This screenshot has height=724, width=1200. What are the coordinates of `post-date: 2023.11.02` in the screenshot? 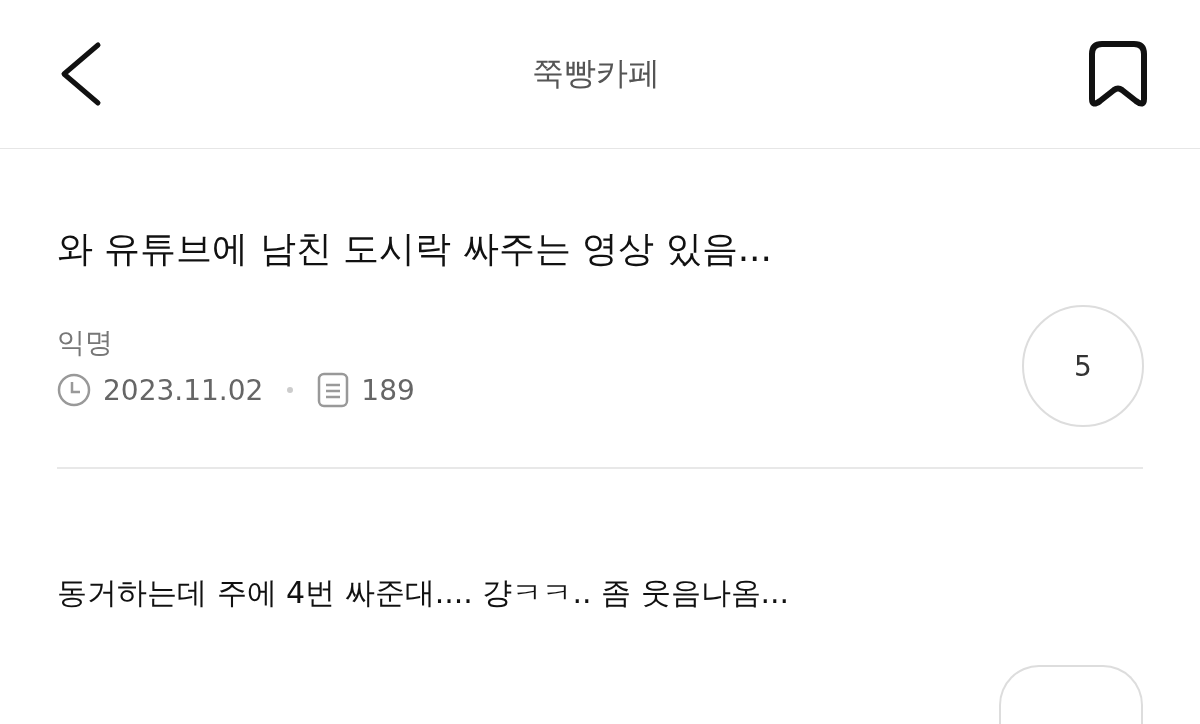 It's located at (183, 390).